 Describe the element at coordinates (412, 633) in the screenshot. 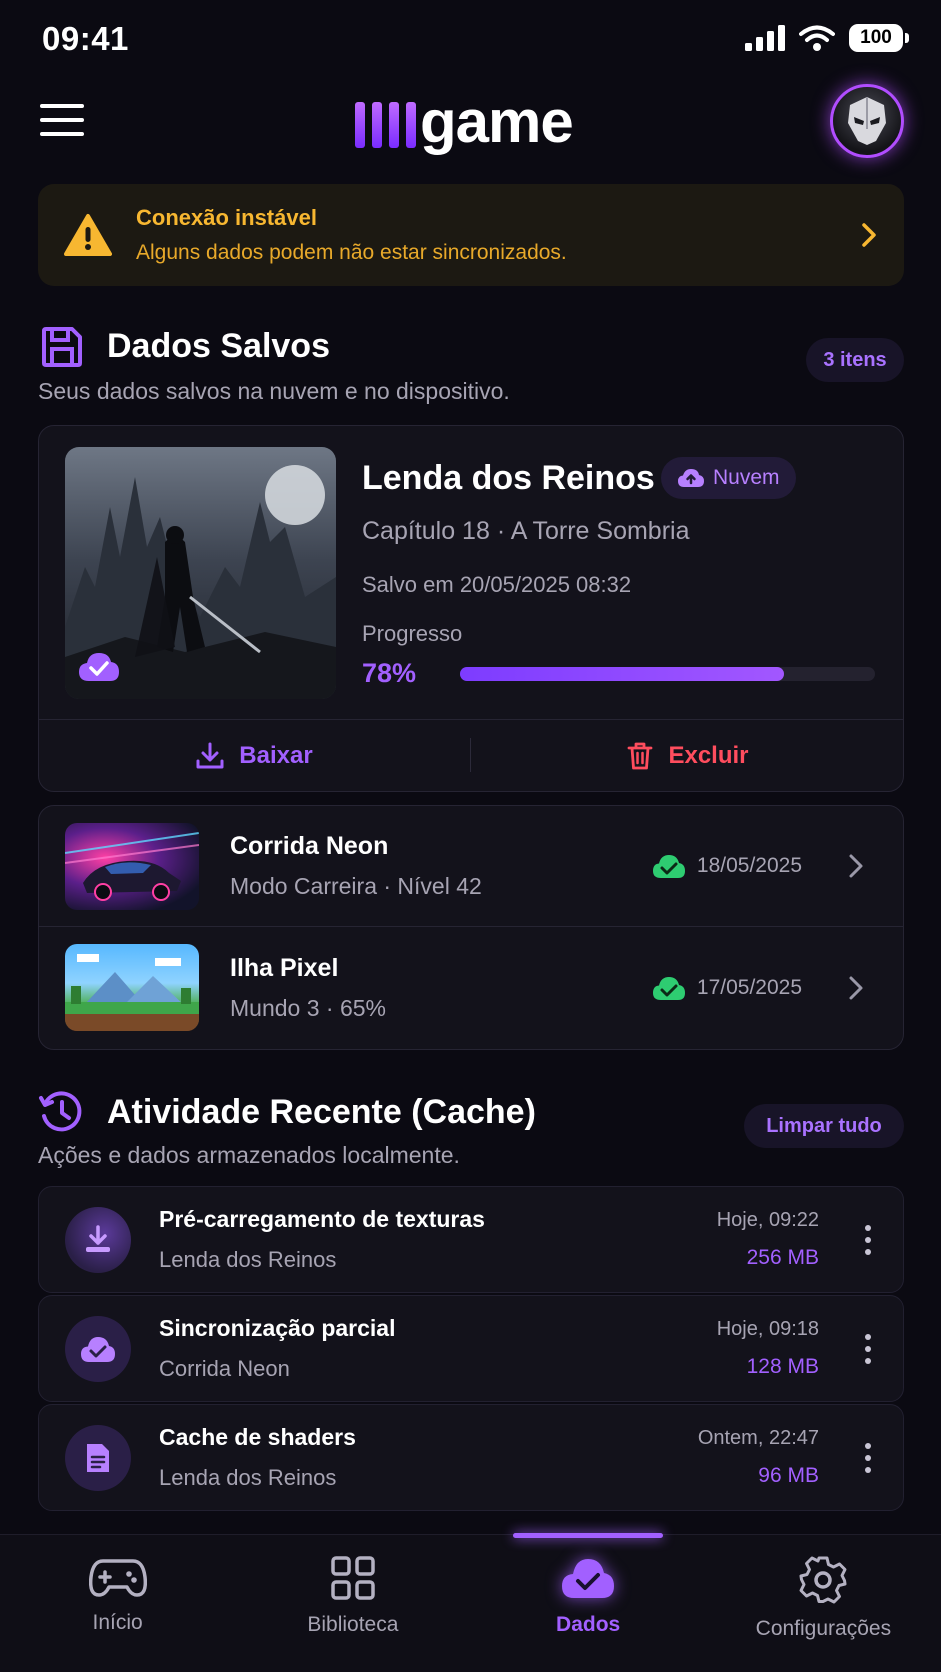

I see `progress-label: Progresso` at that location.